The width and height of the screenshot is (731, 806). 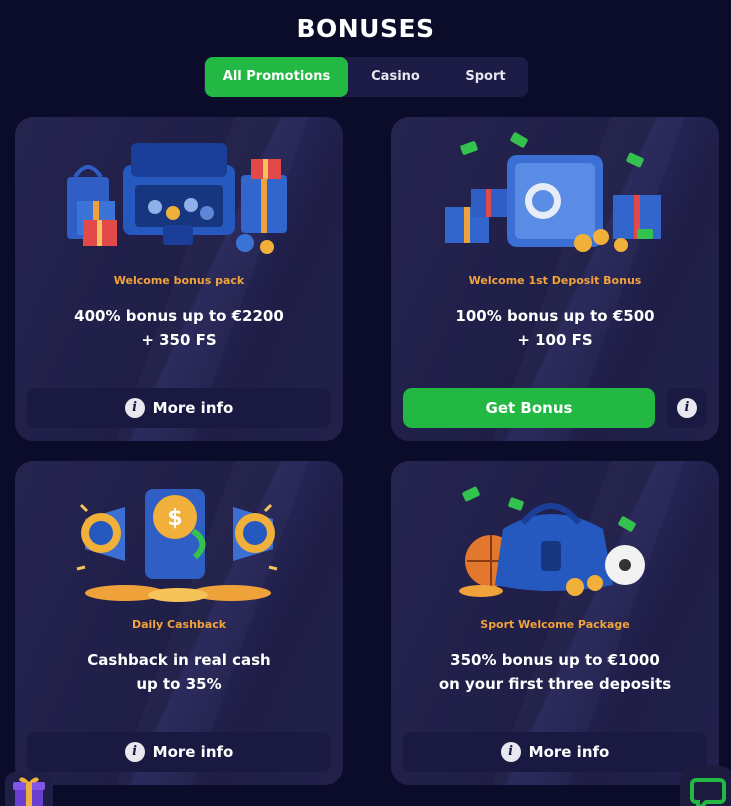 What do you see at coordinates (555, 328) in the screenshot?
I see `bonus-description: 100% bonus up to €500 + 100 FS` at bounding box center [555, 328].